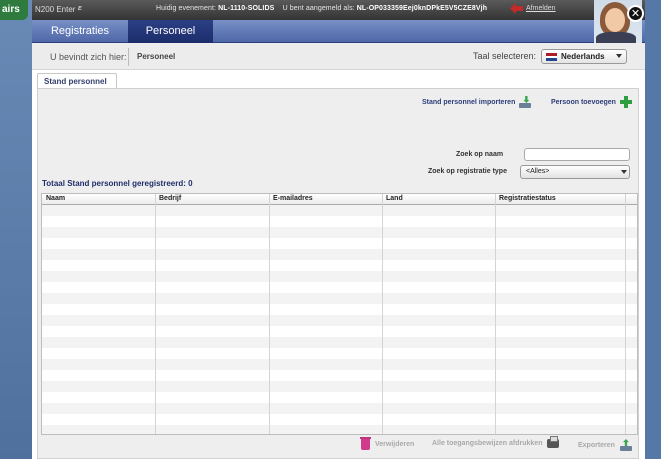 This screenshot has width=661, height=459. Describe the element at coordinates (525, 102) in the screenshot. I see `import-icon` at that location.